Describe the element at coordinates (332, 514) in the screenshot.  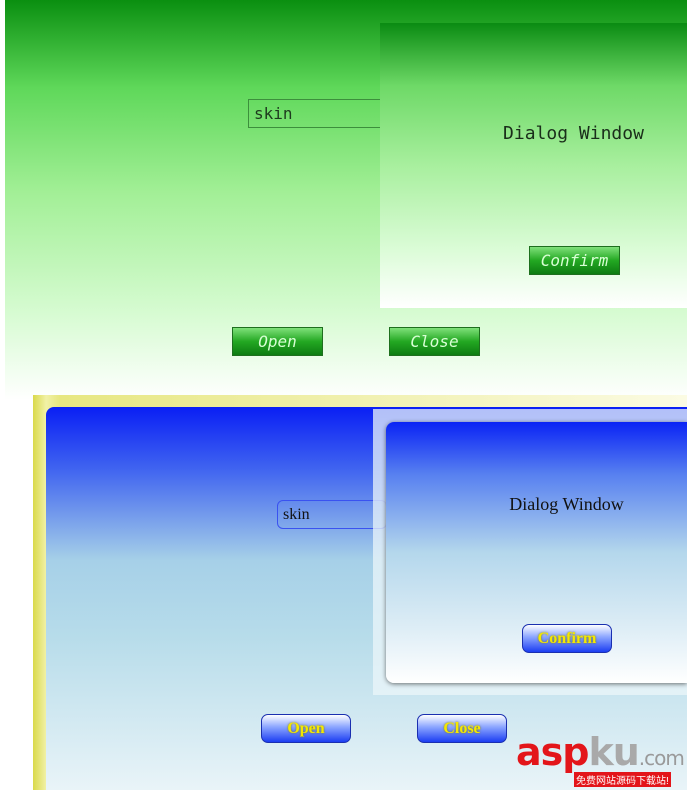
I see `blue-skin-input` at that location.